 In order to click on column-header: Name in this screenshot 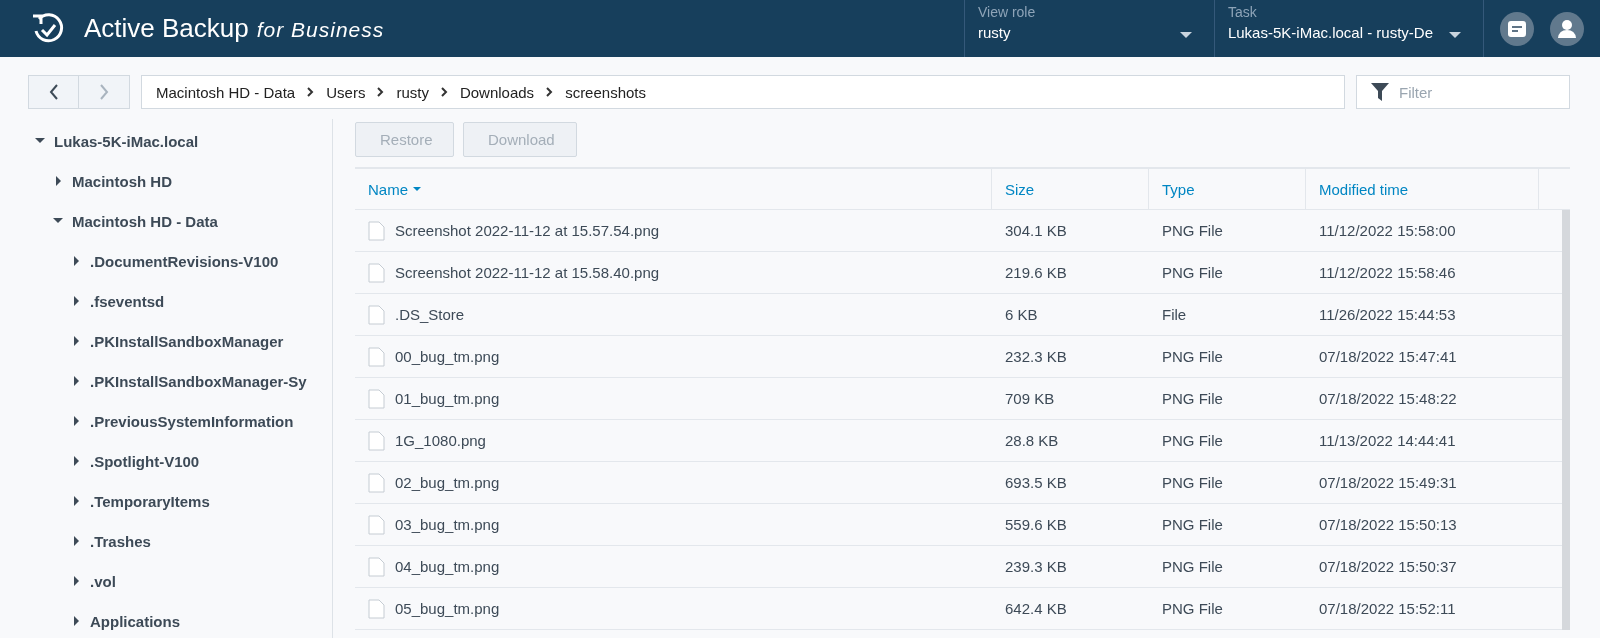, I will do `click(673, 189)`.